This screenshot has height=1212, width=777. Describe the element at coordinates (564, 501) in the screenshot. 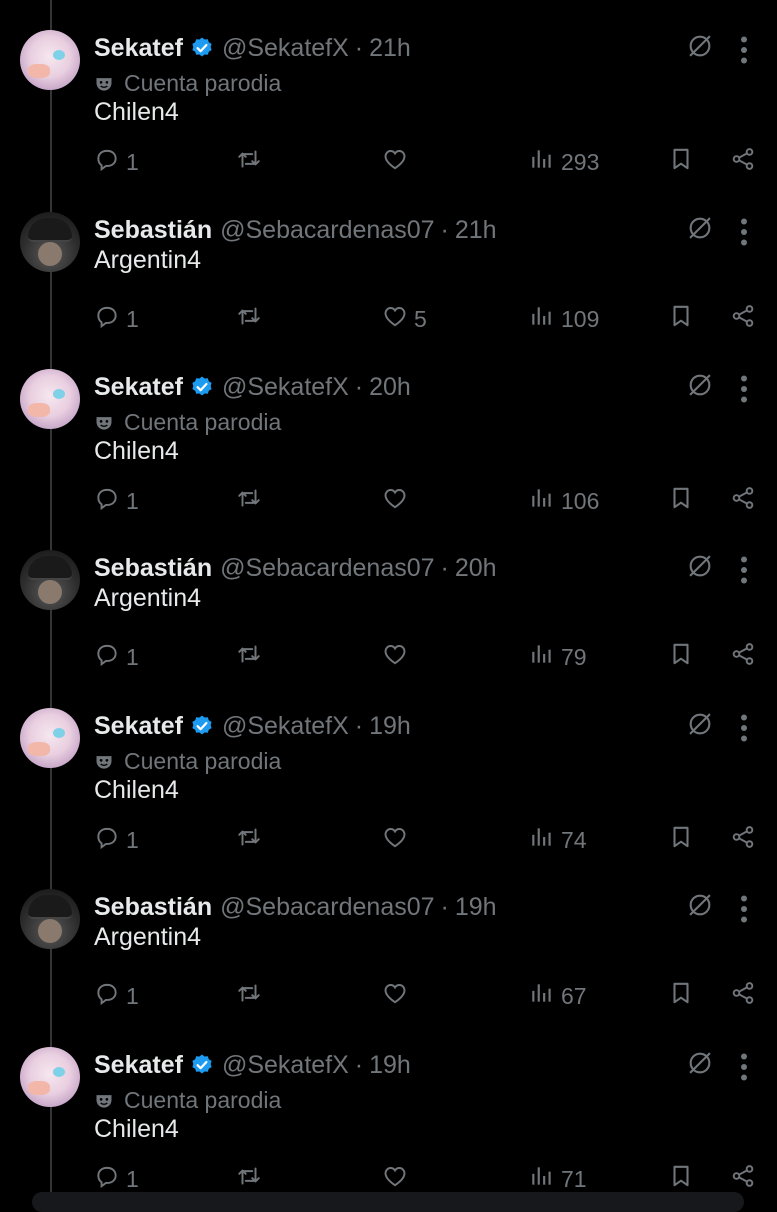

I see `views-button: 106` at that location.